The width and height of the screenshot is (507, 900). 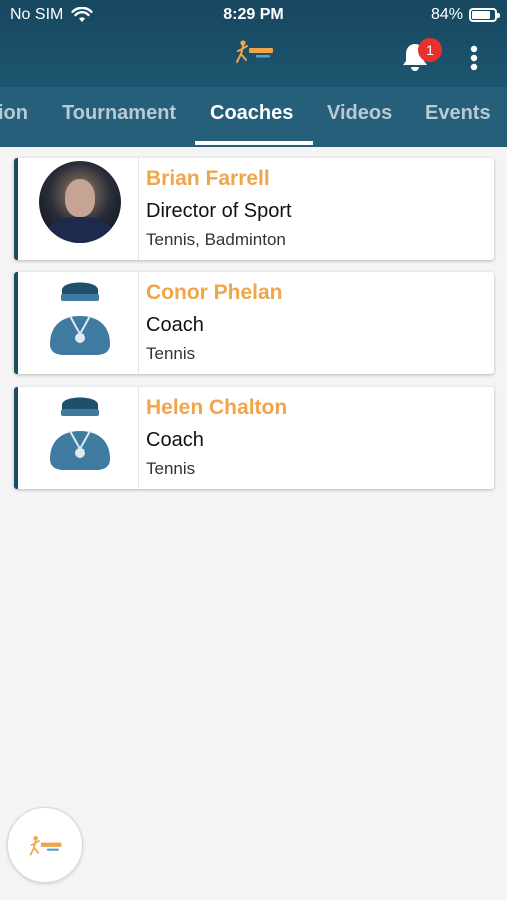 I want to click on photo-shirt, so click(x=80, y=230).